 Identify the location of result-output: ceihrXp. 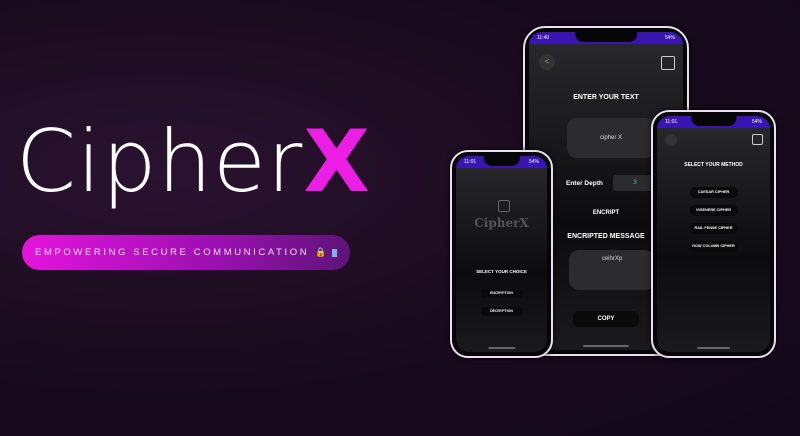
(612, 270).